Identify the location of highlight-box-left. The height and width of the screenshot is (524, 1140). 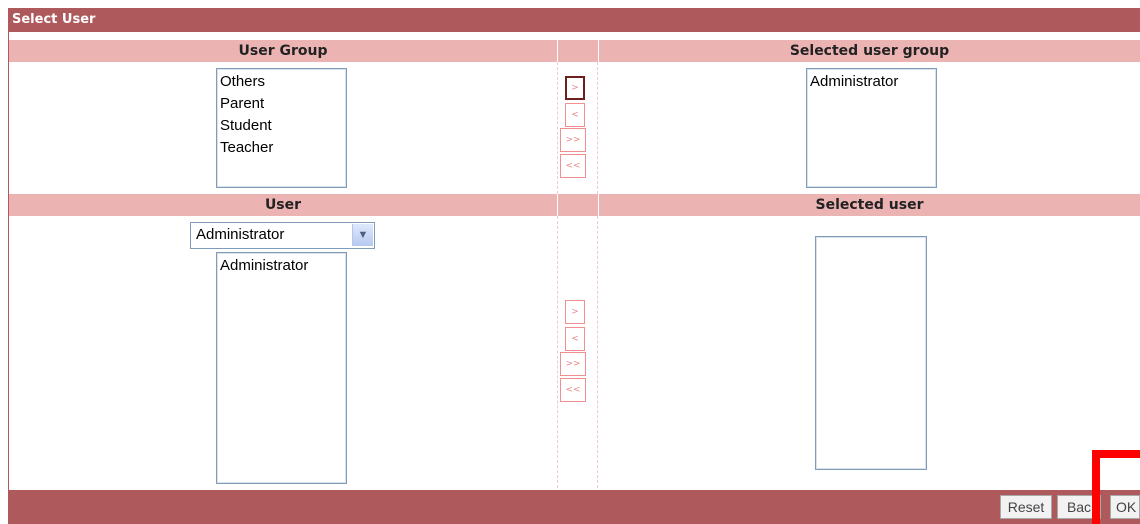
(1096, 487).